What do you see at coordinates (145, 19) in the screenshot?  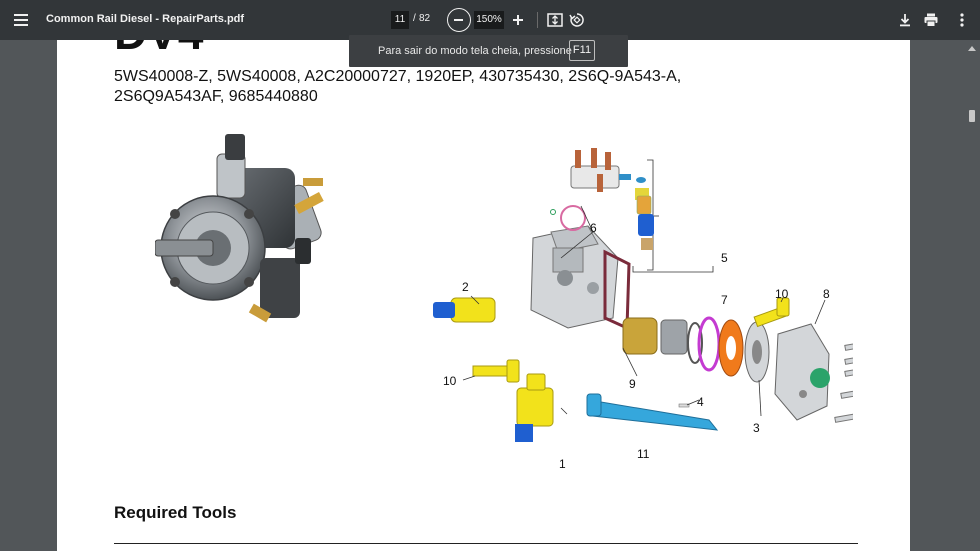 I see `document-title: Common Rail Diesel - RepairParts.pdf` at bounding box center [145, 19].